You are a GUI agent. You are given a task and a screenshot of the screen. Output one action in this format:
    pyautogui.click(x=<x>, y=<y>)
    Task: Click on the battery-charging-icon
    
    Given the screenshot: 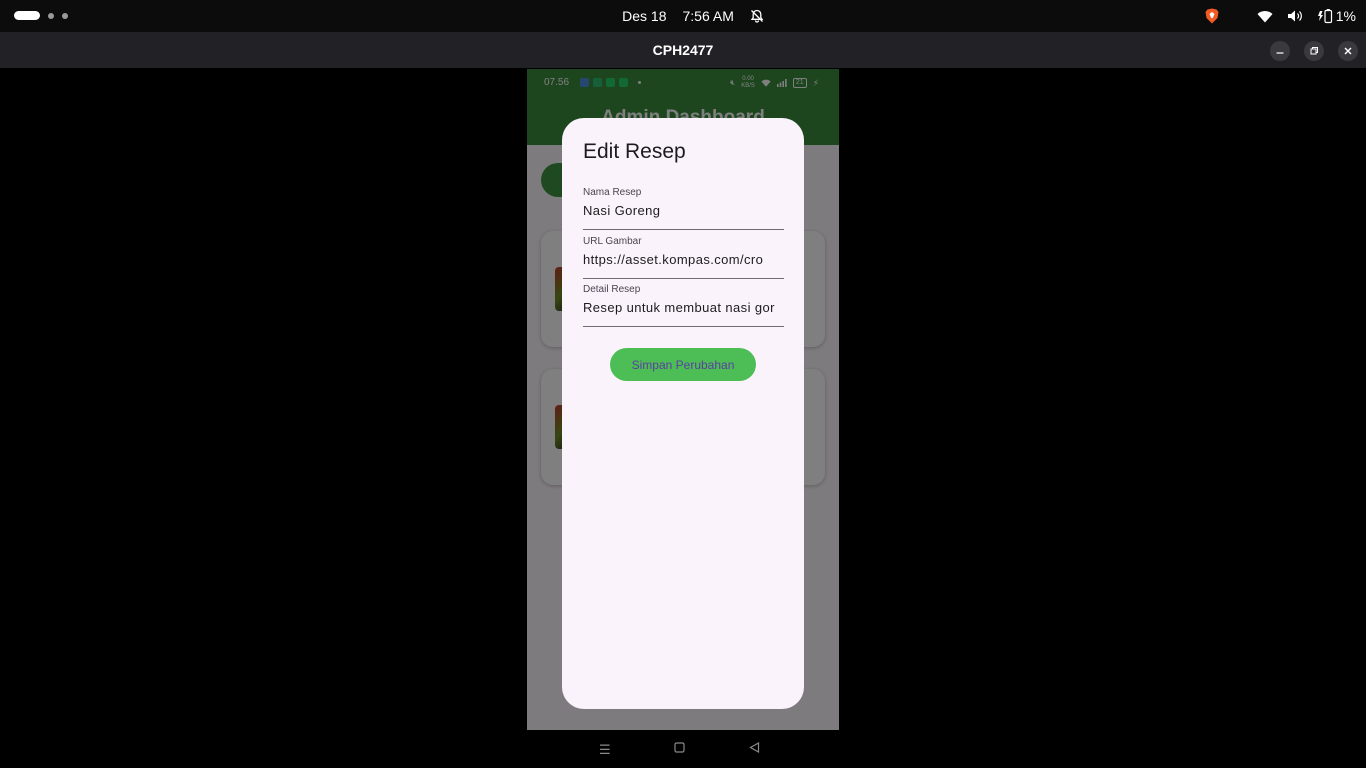 What is the action you would take?
    pyautogui.click(x=1324, y=16)
    